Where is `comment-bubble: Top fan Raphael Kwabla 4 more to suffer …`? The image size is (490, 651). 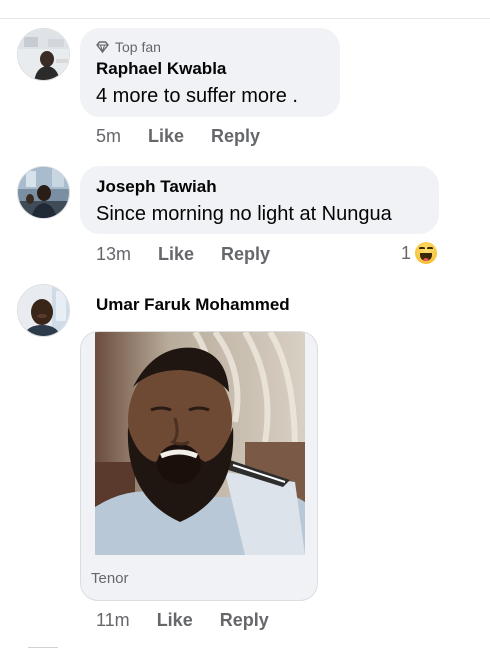
comment-bubble: Top fan Raphael Kwabla 4 more to suffer … is located at coordinates (210, 72).